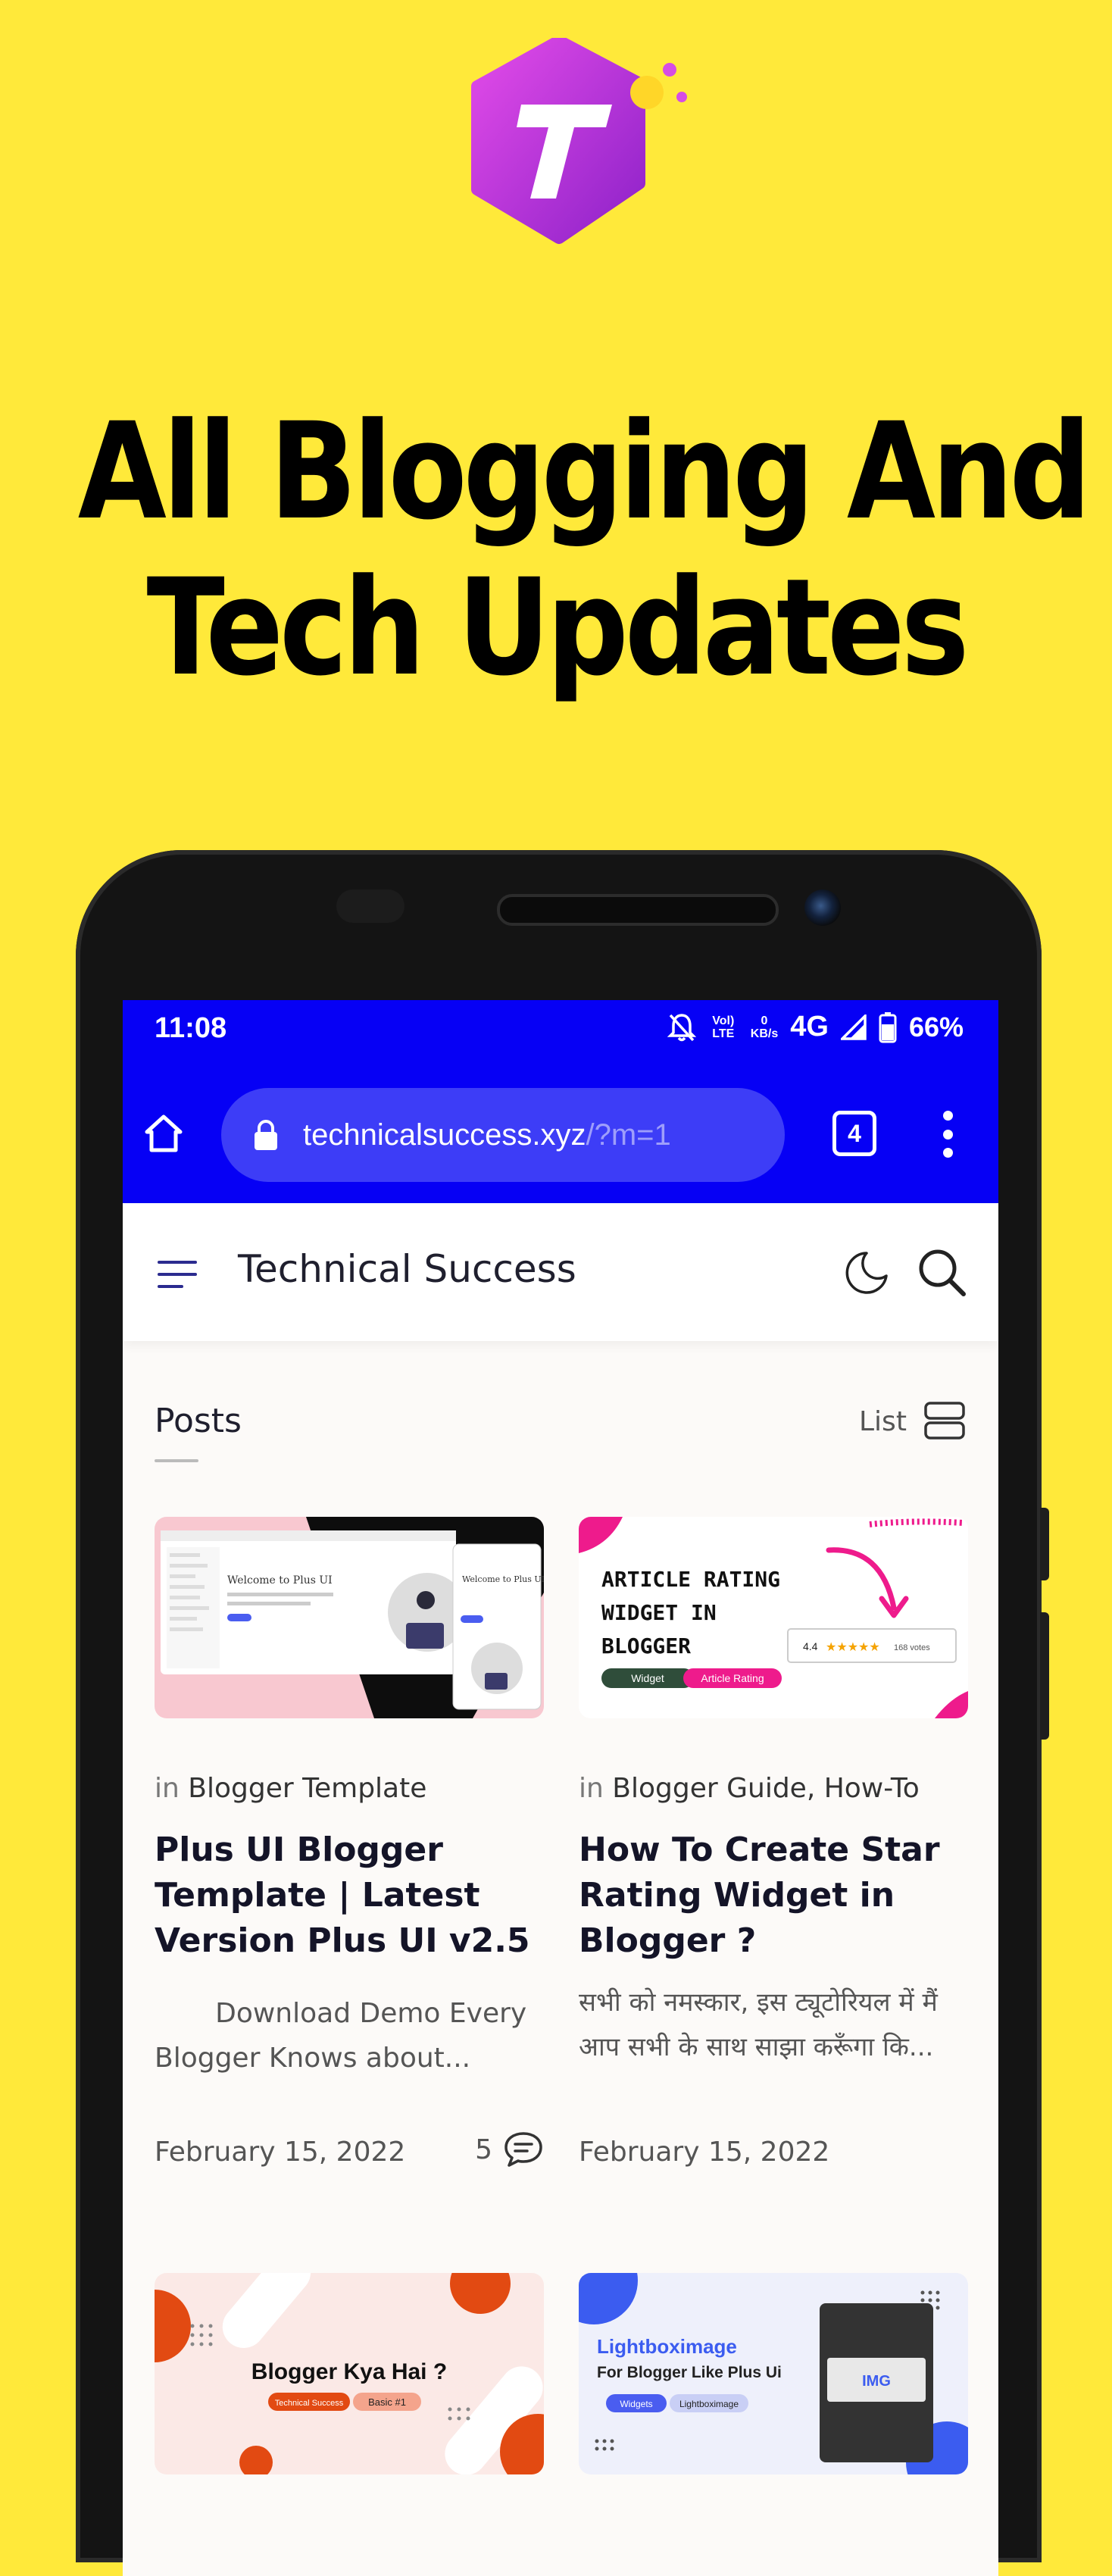 The image size is (1112, 2576). I want to click on thumb-line-3: BLOGGER, so click(646, 1645).